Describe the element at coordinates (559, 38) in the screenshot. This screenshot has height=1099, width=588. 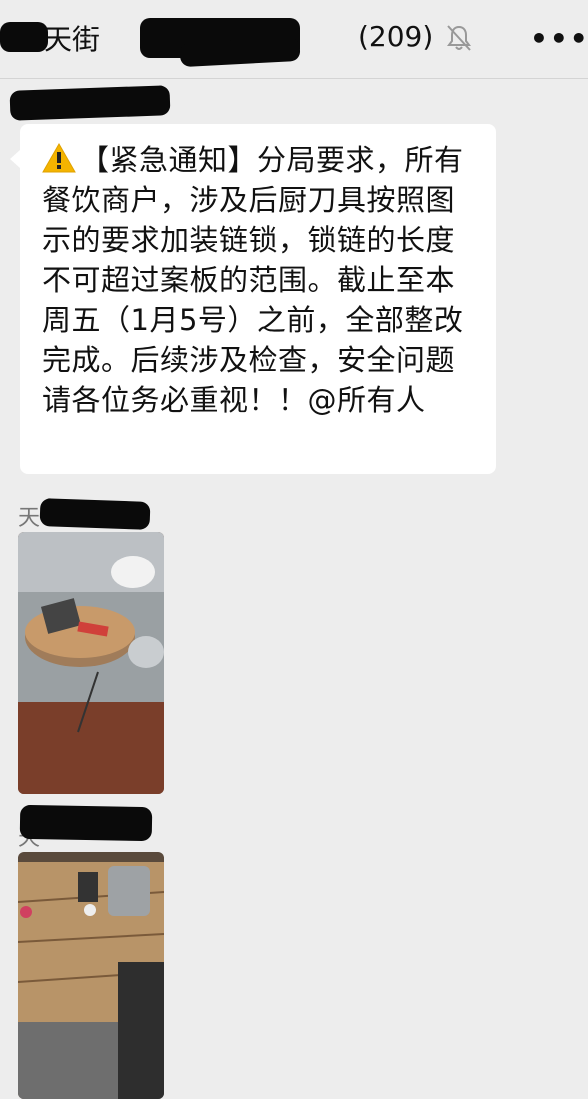
I see `more-dots-icon: •••` at that location.